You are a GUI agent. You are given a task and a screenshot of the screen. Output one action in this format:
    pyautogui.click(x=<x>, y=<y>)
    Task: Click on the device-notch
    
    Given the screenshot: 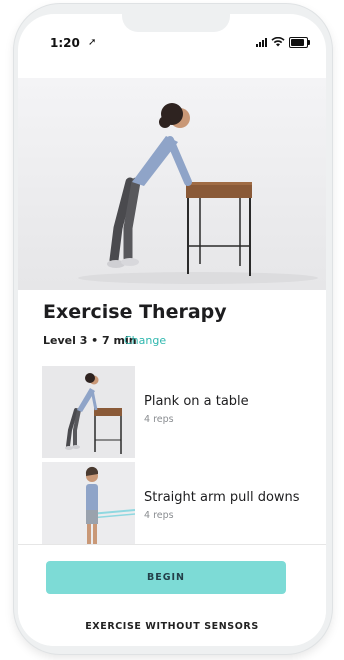 What is the action you would take?
    pyautogui.click(x=176, y=23)
    